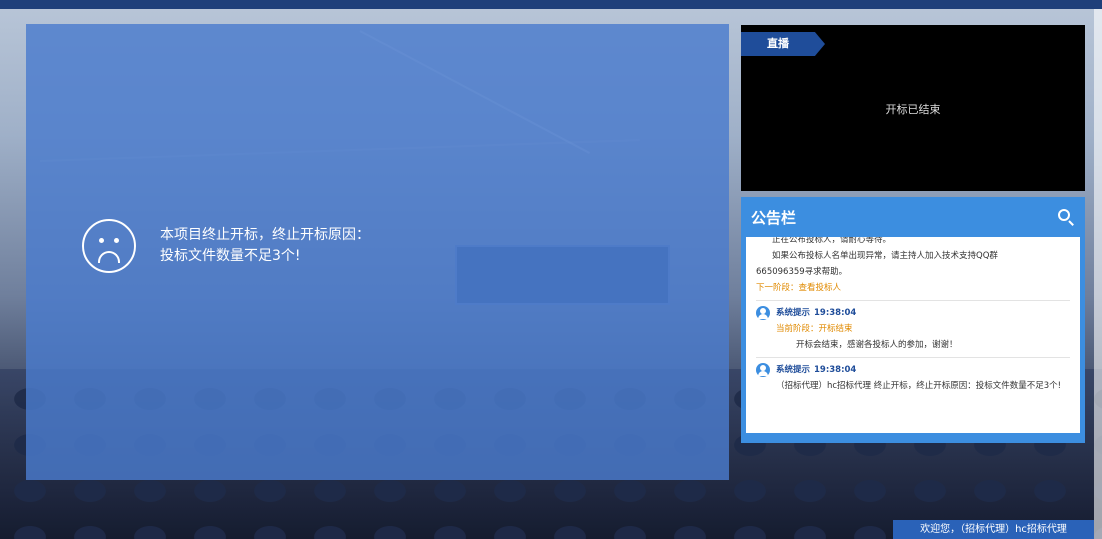 The width and height of the screenshot is (1102, 539). Describe the element at coordinates (1066, 217) in the screenshot. I see `search-icon` at that location.